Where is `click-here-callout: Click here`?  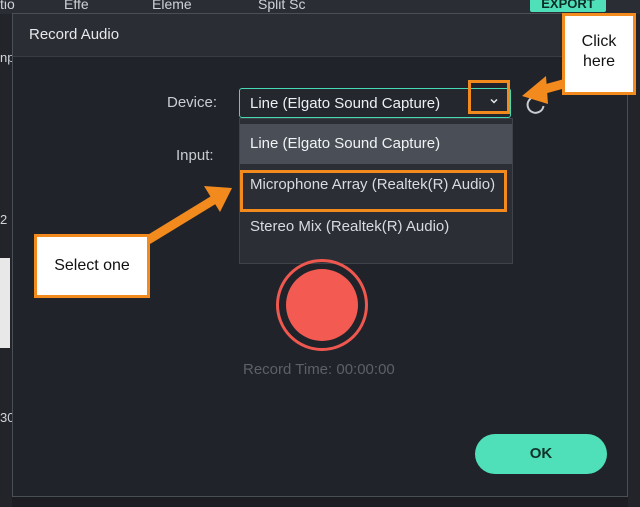
click-here-callout: Click here is located at coordinates (599, 54).